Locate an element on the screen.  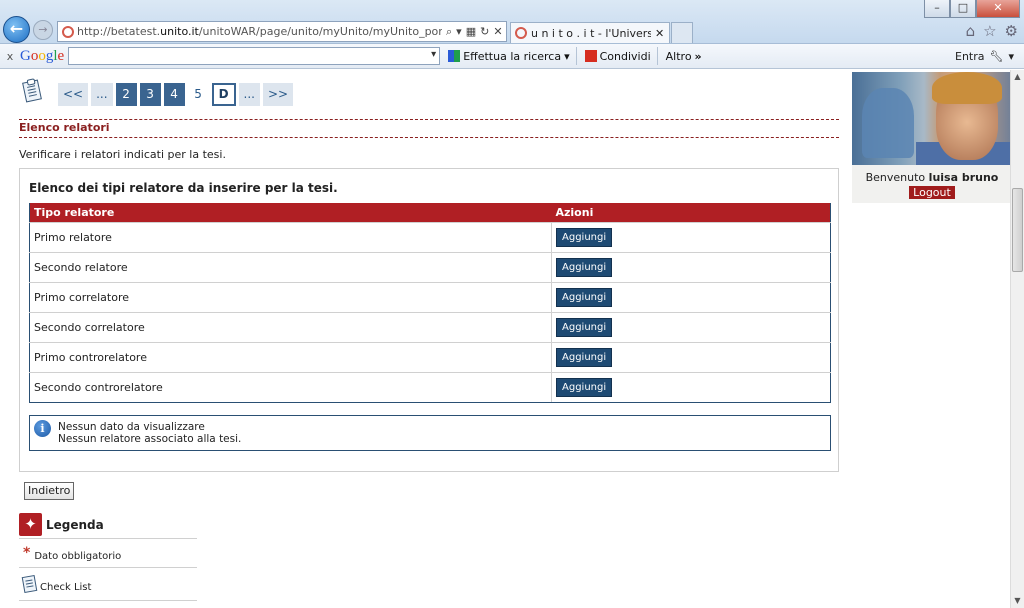
back-arrow-icon: ← is located at coordinates (16, 29).